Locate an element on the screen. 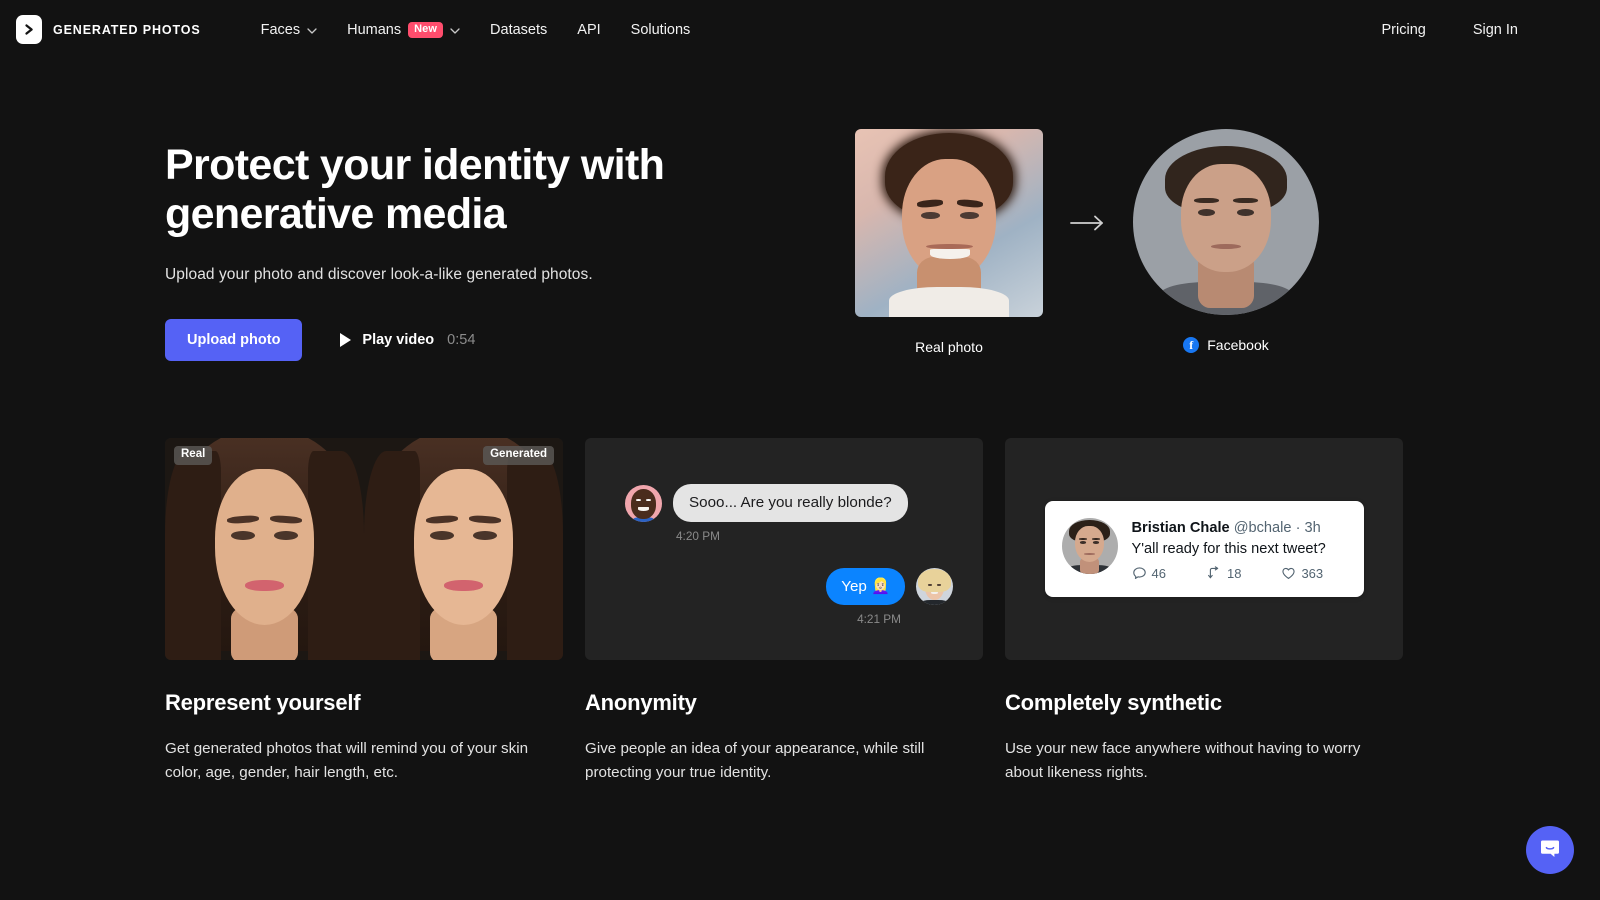  comparison-media: Real Generated is located at coordinates (364, 549).